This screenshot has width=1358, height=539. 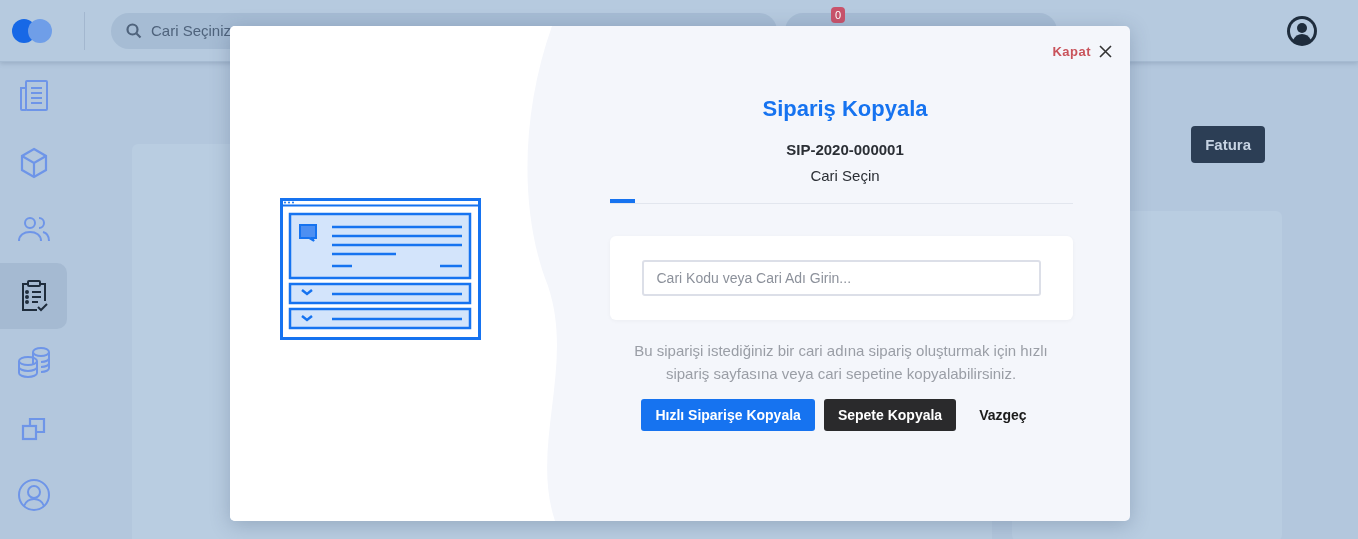 I want to click on close-icon, so click(x=1105, y=51).